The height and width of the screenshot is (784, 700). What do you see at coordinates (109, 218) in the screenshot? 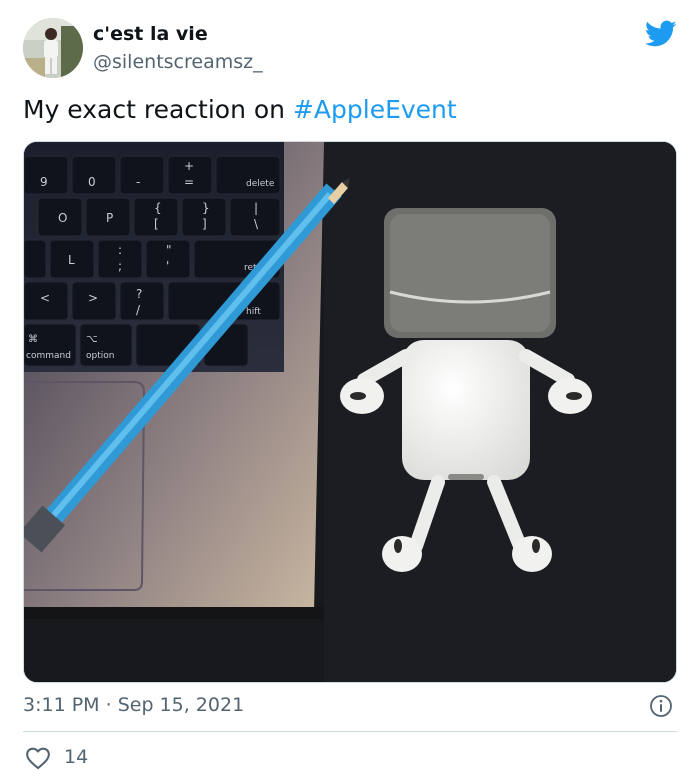
I see `key-p: P` at bounding box center [109, 218].